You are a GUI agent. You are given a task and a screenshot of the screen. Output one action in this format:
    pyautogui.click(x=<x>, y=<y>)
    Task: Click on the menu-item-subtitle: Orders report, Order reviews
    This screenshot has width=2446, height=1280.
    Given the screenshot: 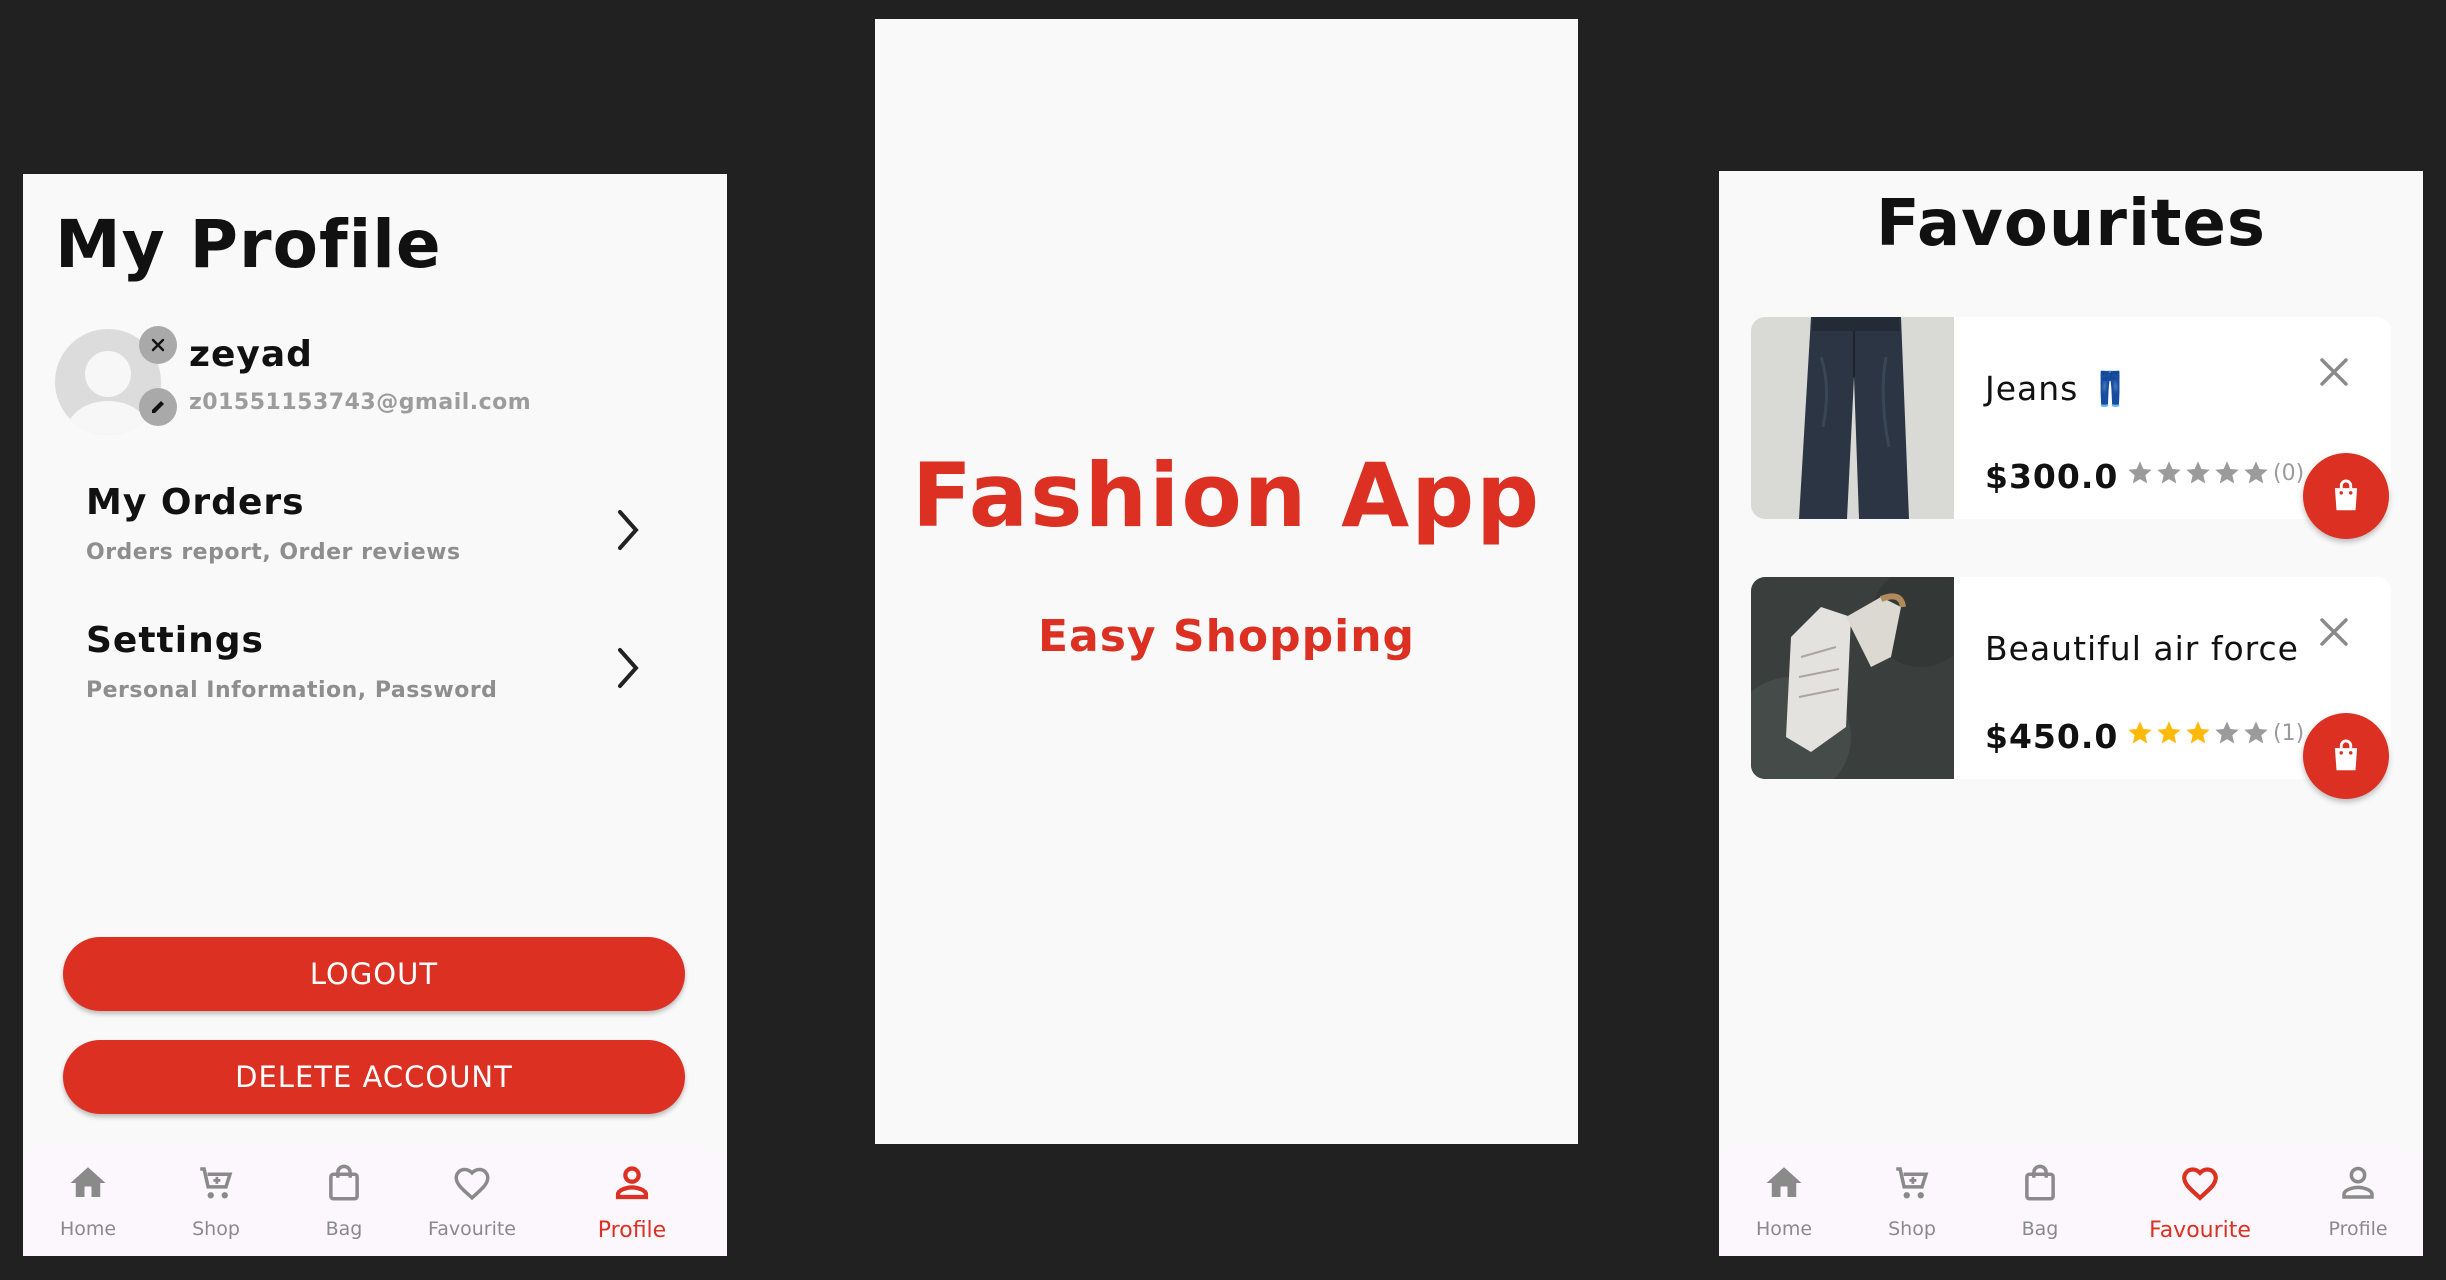 What is the action you would take?
    pyautogui.click(x=273, y=552)
    